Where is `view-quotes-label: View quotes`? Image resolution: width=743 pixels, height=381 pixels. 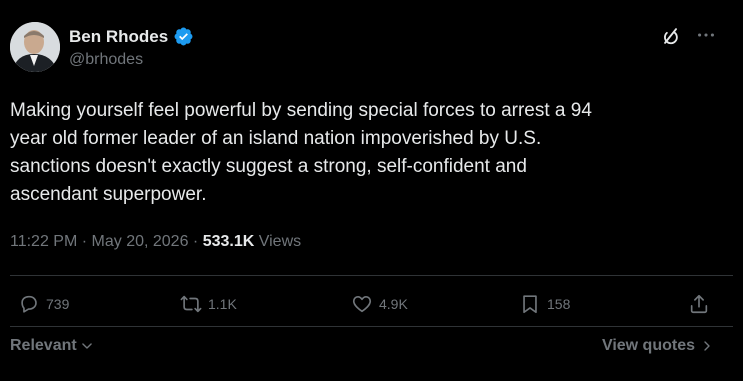 view-quotes-label: View quotes is located at coordinates (648, 345).